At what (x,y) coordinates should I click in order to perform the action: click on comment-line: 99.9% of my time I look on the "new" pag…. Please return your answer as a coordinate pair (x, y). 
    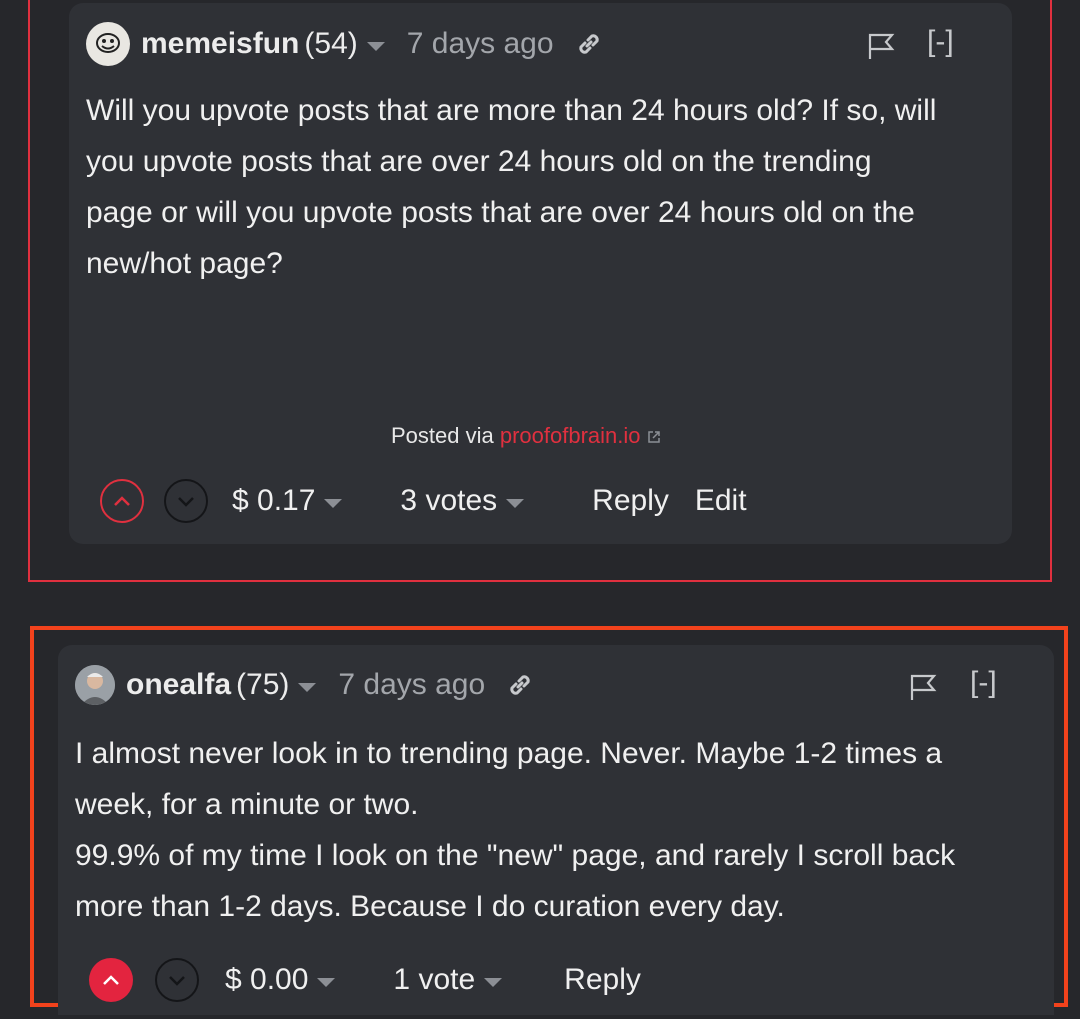
    Looking at the image, I should click on (515, 855).